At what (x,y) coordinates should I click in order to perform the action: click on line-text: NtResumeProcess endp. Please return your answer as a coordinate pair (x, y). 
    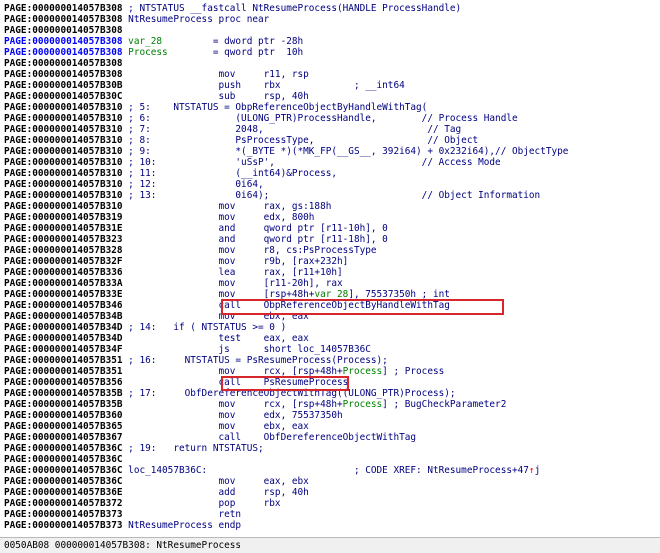
    Looking at the image, I should click on (182, 525).